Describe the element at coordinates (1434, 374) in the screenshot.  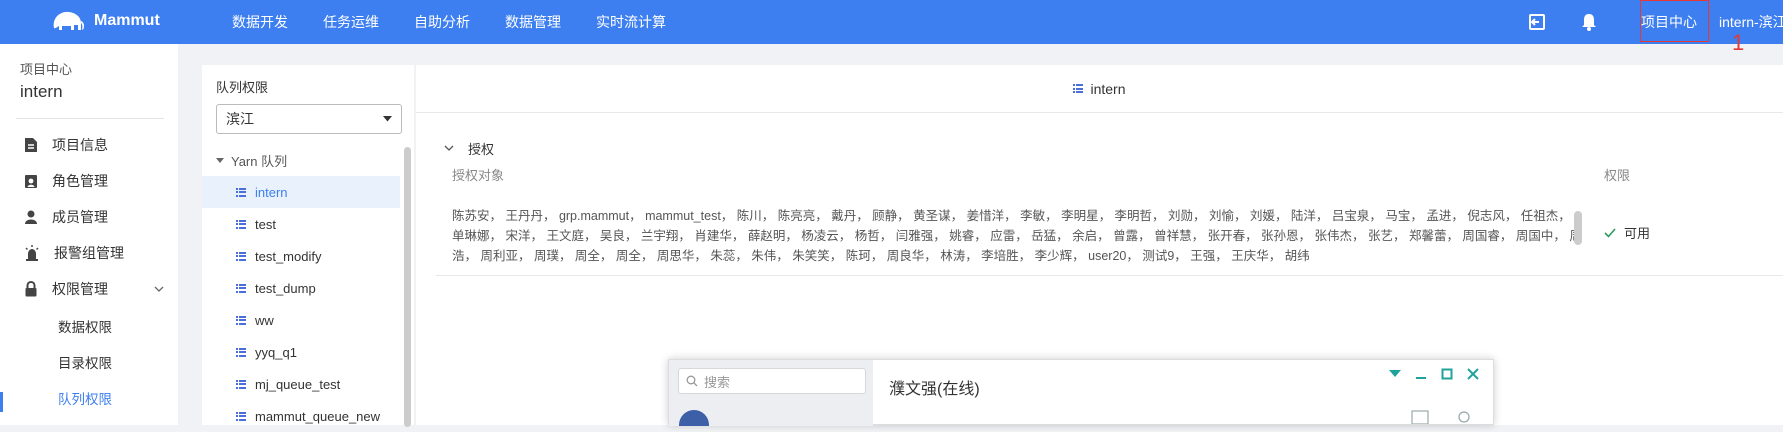
I see `chat-window-controls` at that location.